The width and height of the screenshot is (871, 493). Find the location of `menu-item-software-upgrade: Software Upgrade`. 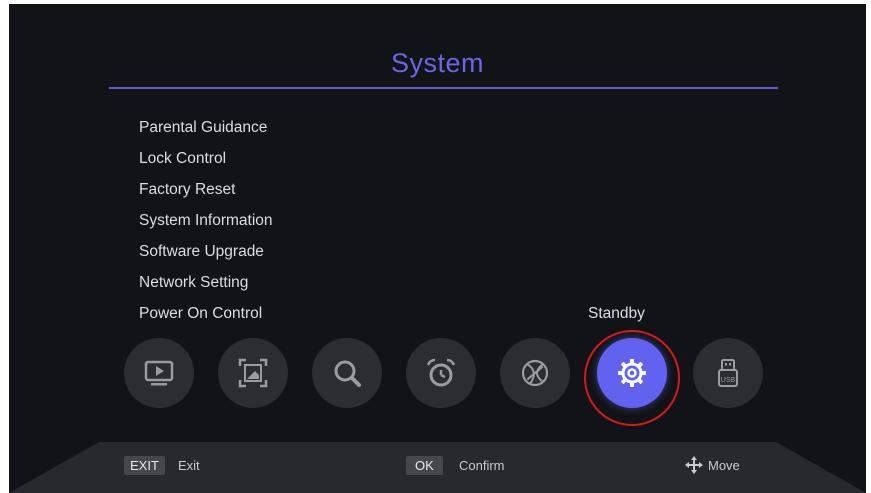

menu-item-software-upgrade: Software Upgrade is located at coordinates (409, 251).